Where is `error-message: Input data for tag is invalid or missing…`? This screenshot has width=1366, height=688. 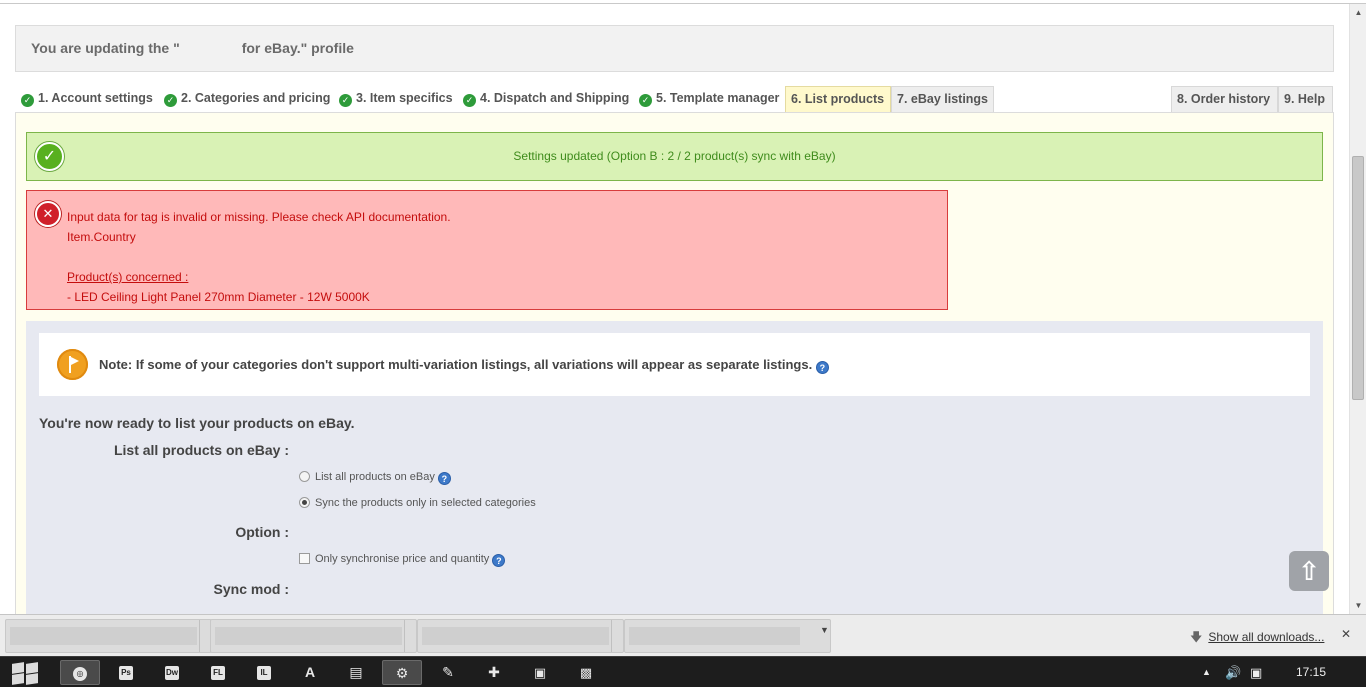 error-message: Input data for tag is invalid or missing… is located at coordinates (259, 217).